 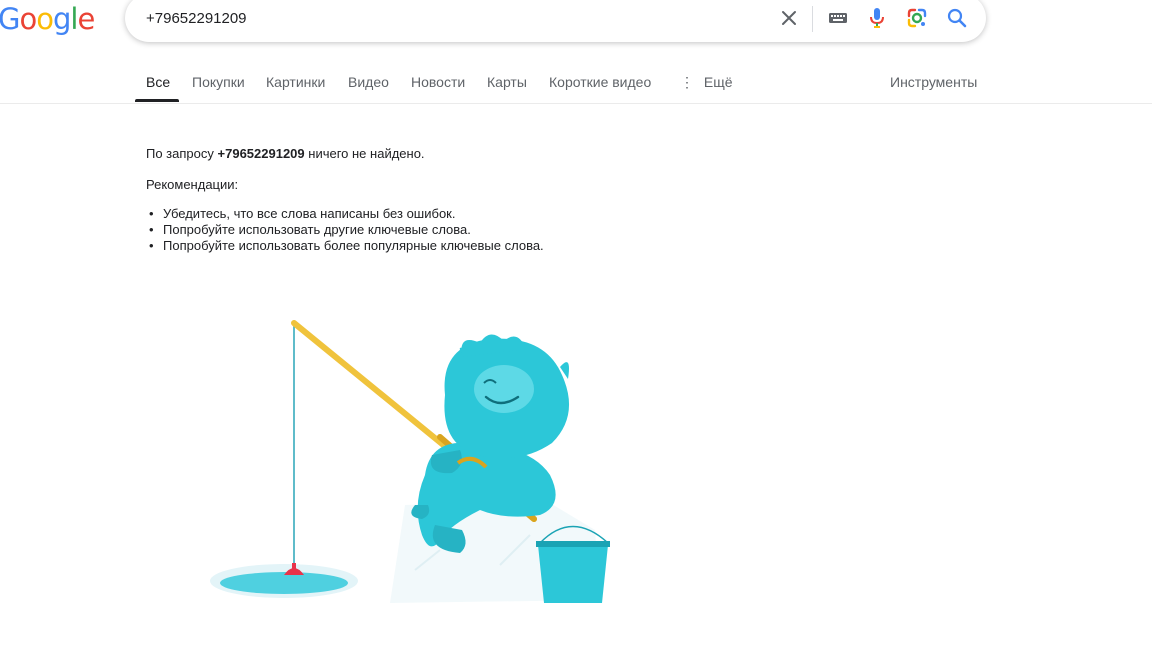 What do you see at coordinates (28, 19) in the screenshot?
I see `logo-letter-2: o` at bounding box center [28, 19].